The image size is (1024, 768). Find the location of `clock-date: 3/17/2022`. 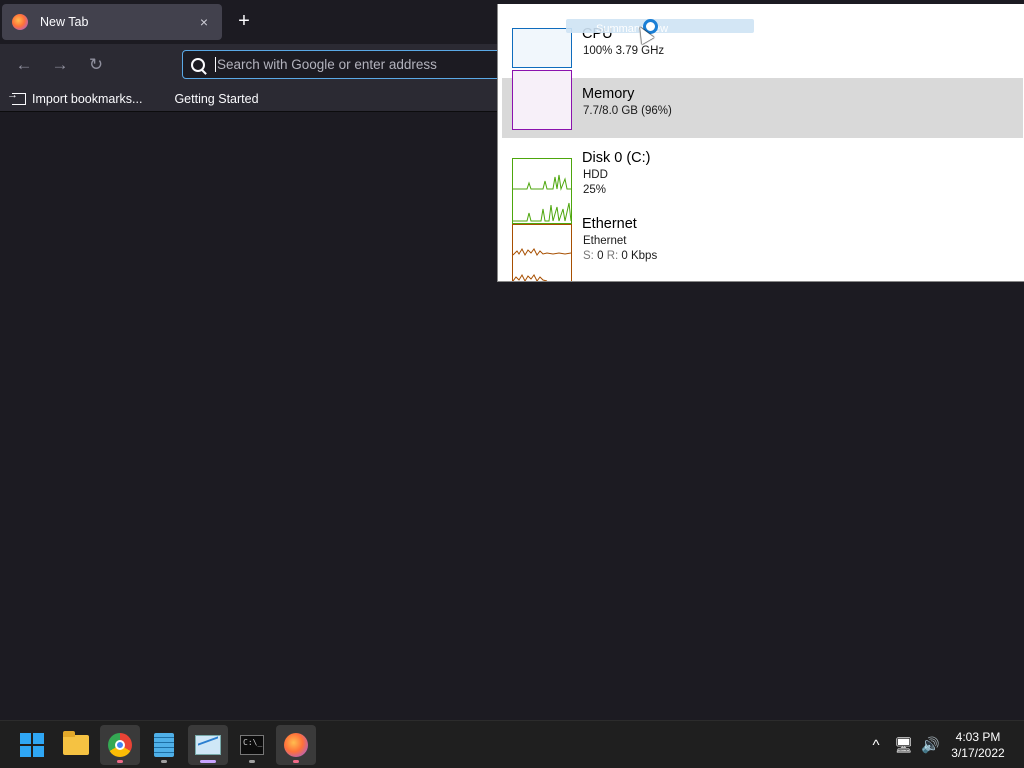

clock-date: 3/17/2022 is located at coordinates (978, 753).